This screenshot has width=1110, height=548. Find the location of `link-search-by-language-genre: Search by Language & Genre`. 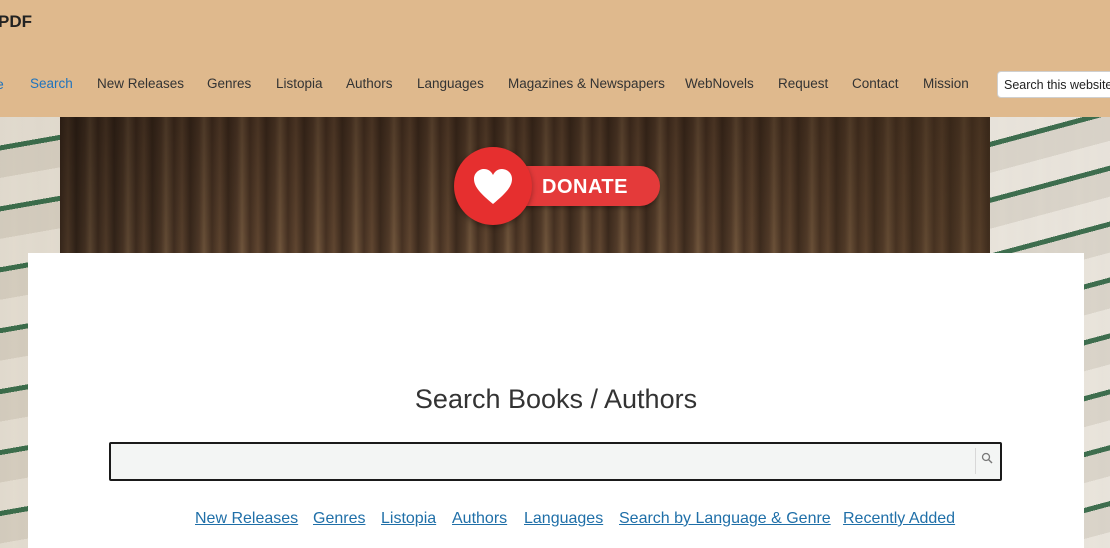

link-search-by-language-genre: Search by Language & Genre is located at coordinates (725, 519).